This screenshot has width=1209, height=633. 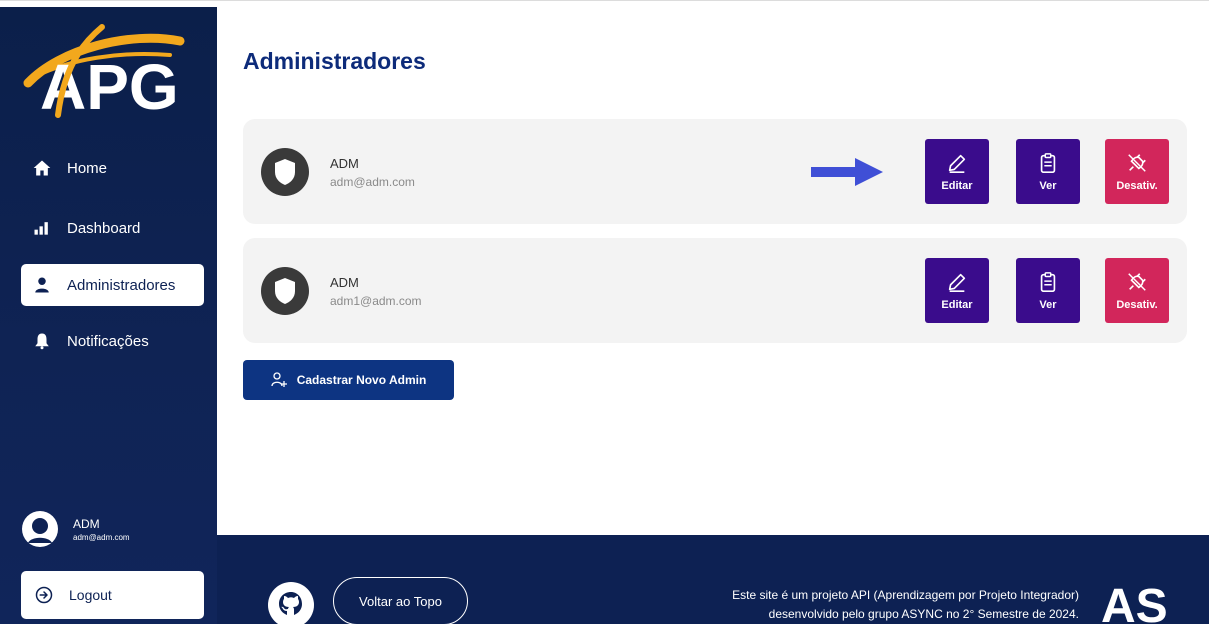 I want to click on sidebar-item-label: Administradores, so click(x=121, y=285).